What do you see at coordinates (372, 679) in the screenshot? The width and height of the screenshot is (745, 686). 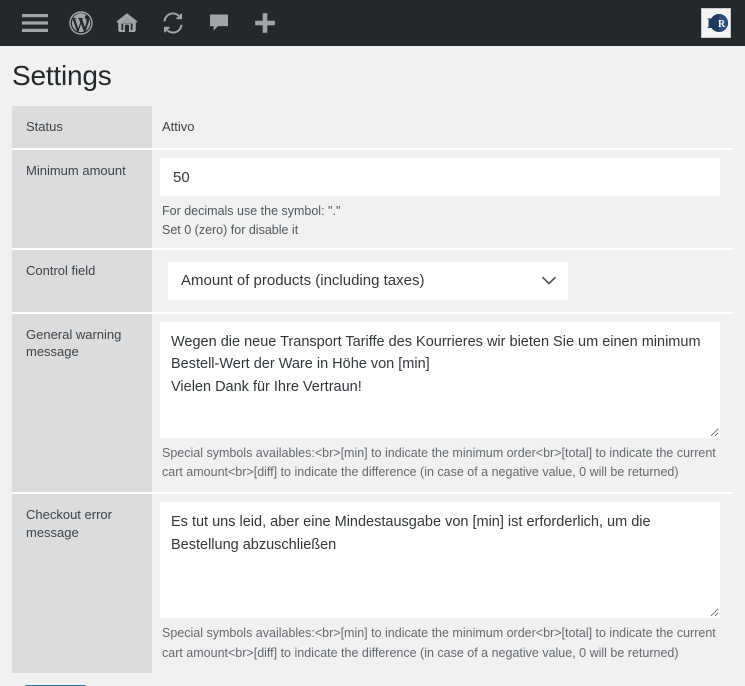 I see `save-row: Save` at bounding box center [372, 679].